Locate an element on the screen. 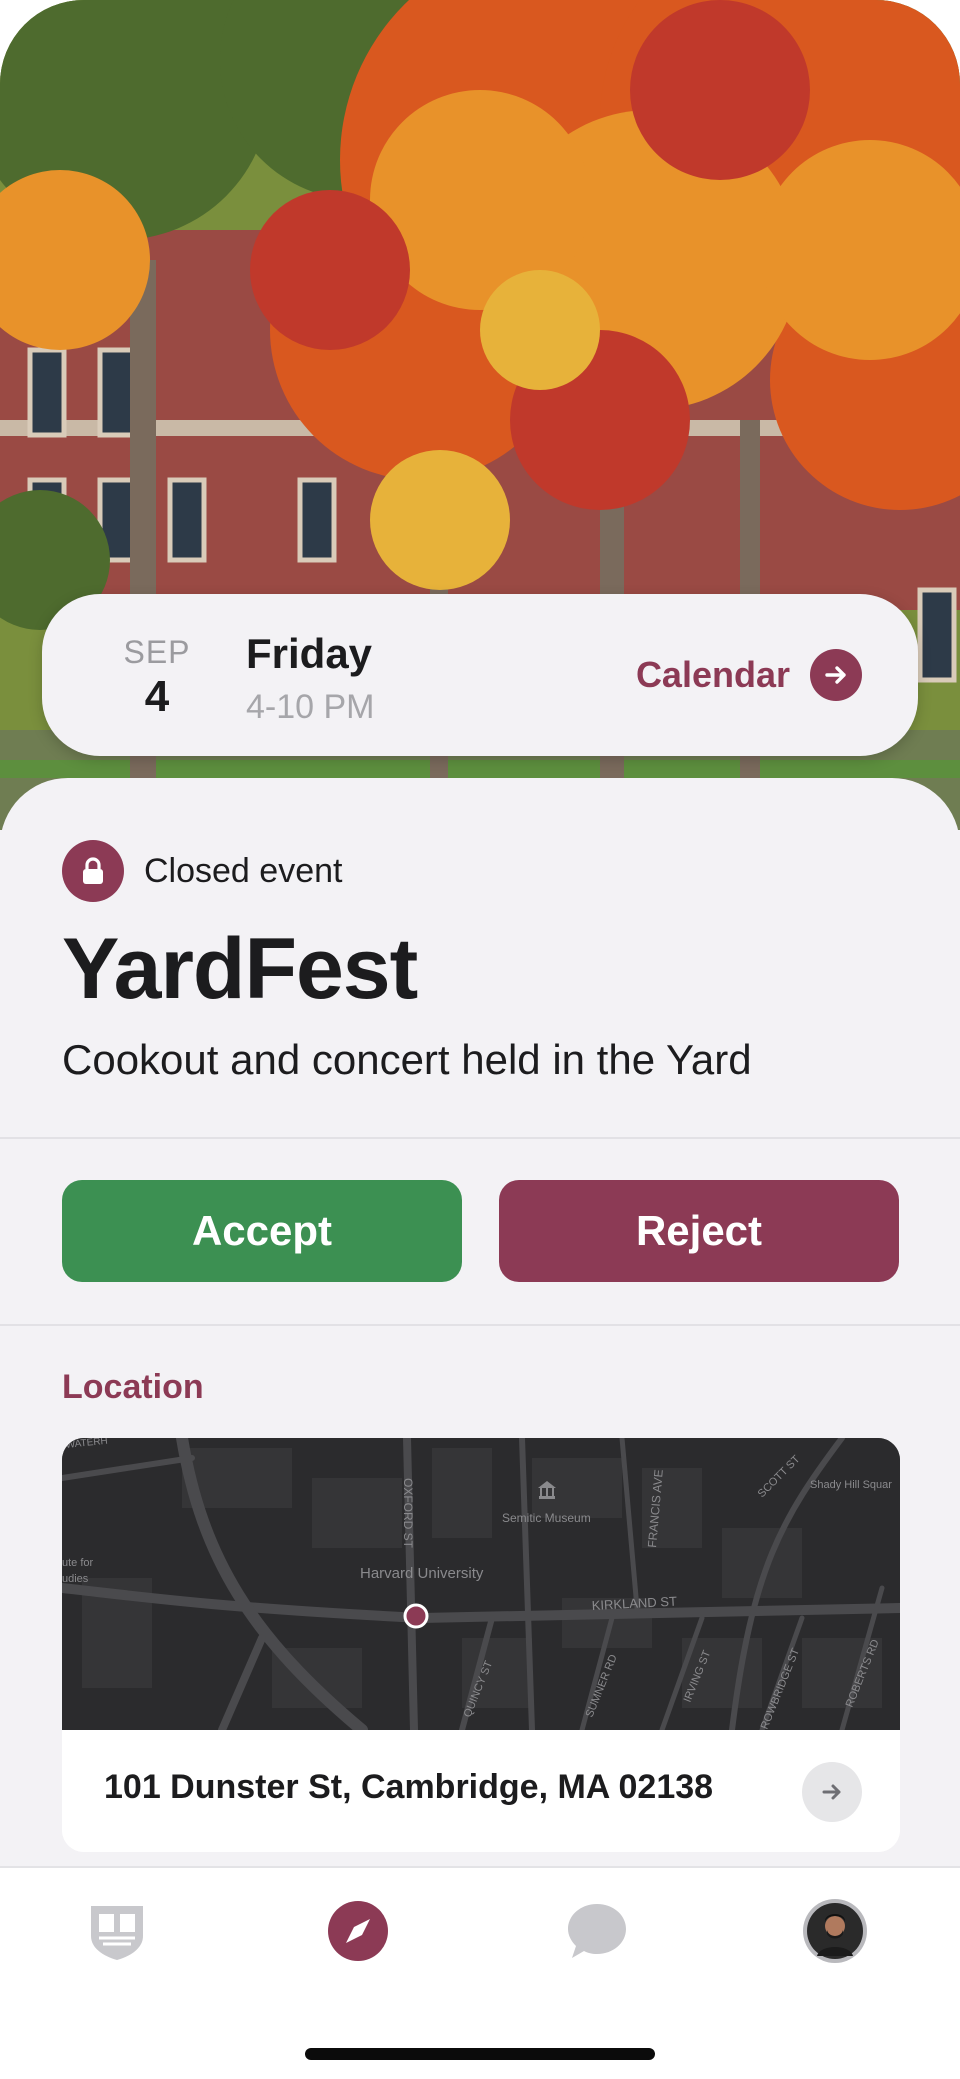  address-row: 101 Dunster St, Cambridge, MA 02138 is located at coordinates (481, 1791).